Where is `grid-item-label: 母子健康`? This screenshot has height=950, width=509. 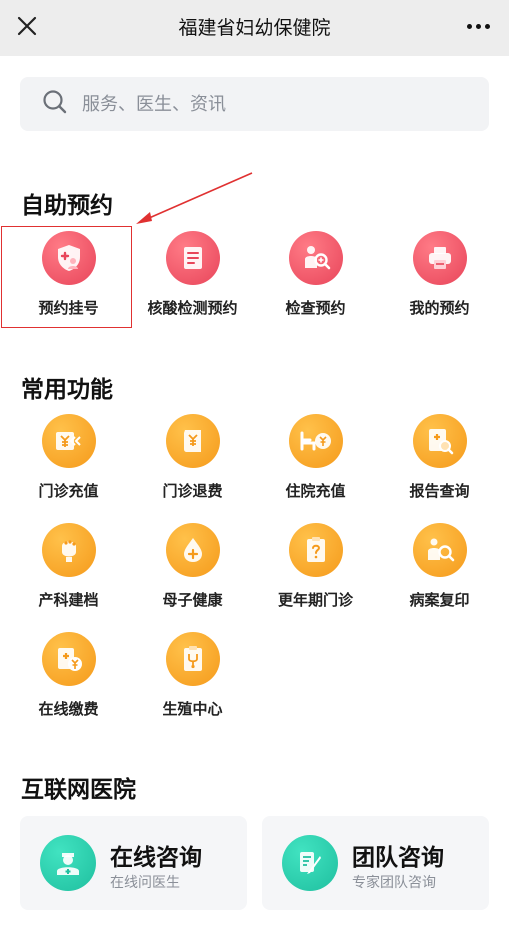 grid-item-label: 母子健康 is located at coordinates (192, 600).